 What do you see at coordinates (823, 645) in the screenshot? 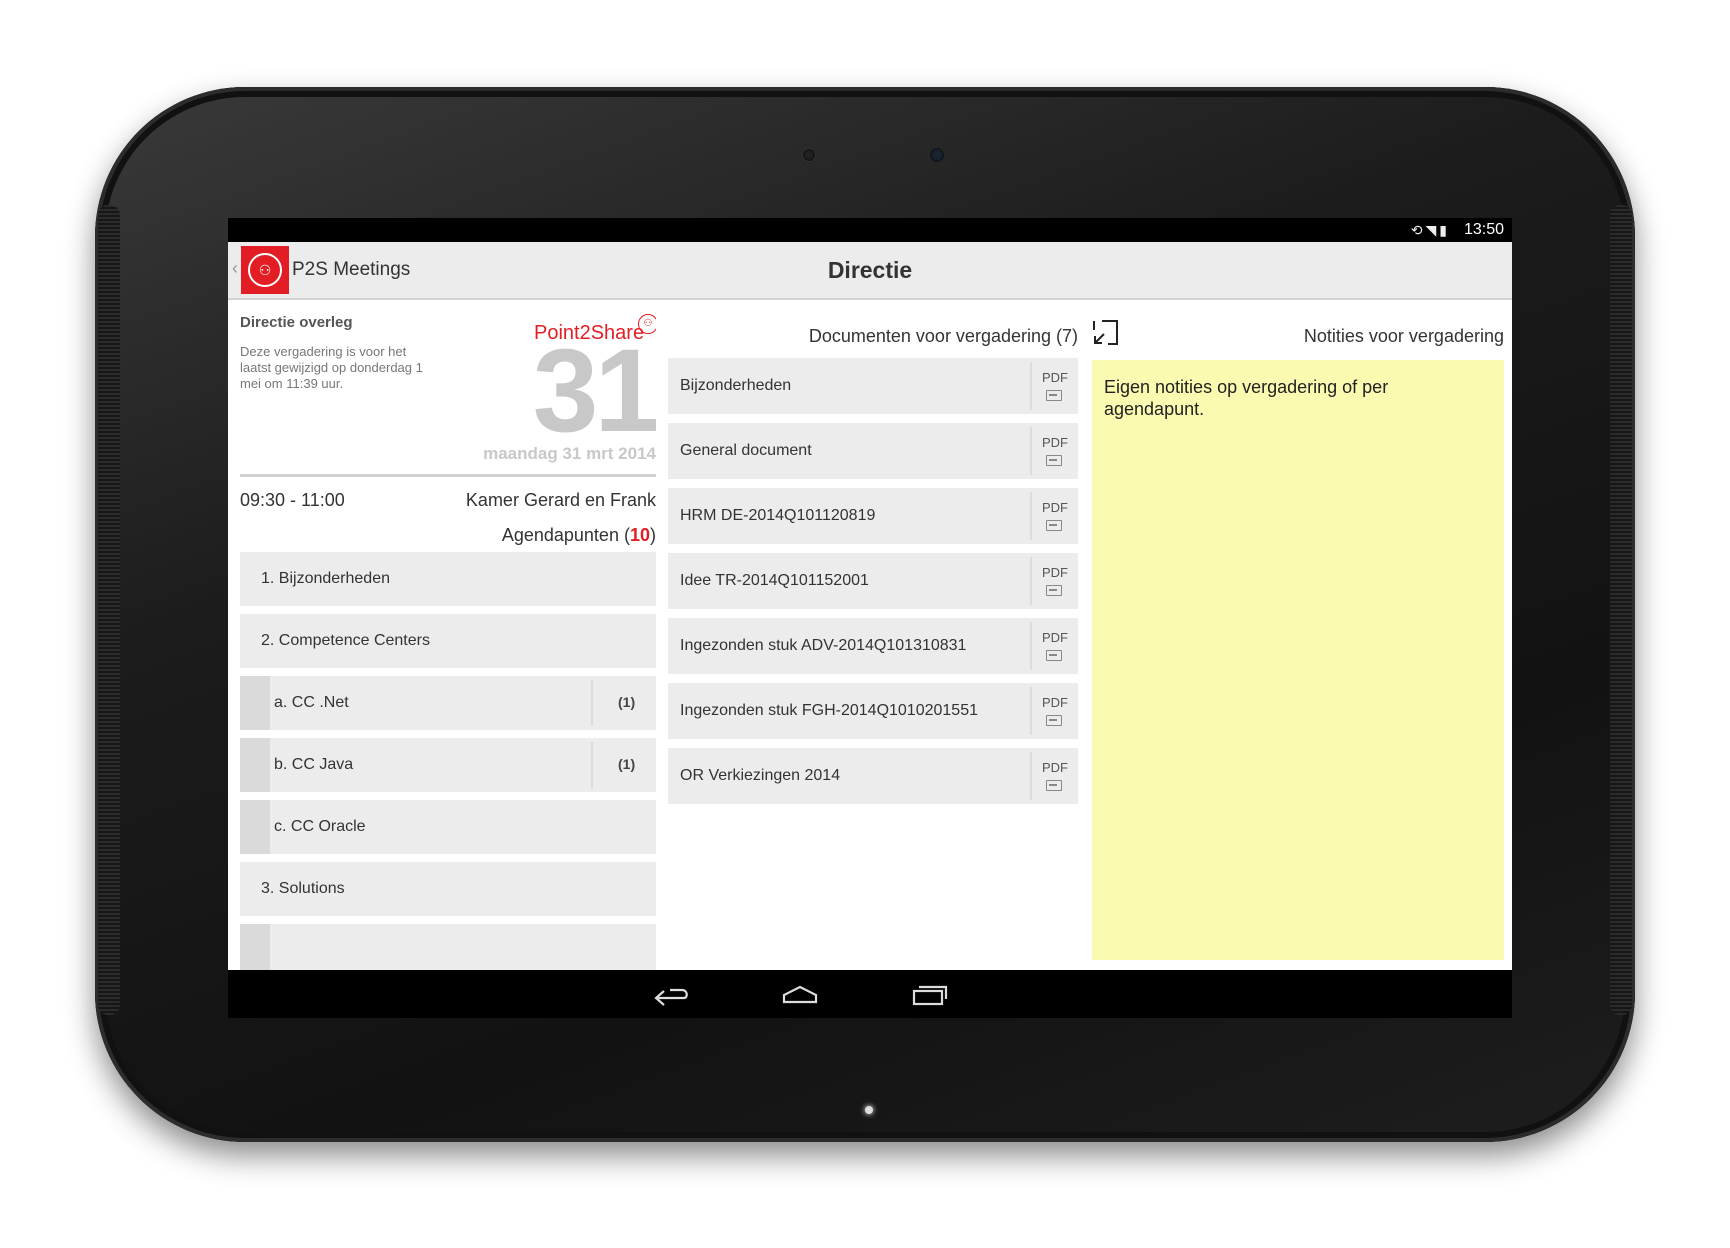
I see `document-name: Ingezonden stuk ADV-2014Q101310831` at bounding box center [823, 645].